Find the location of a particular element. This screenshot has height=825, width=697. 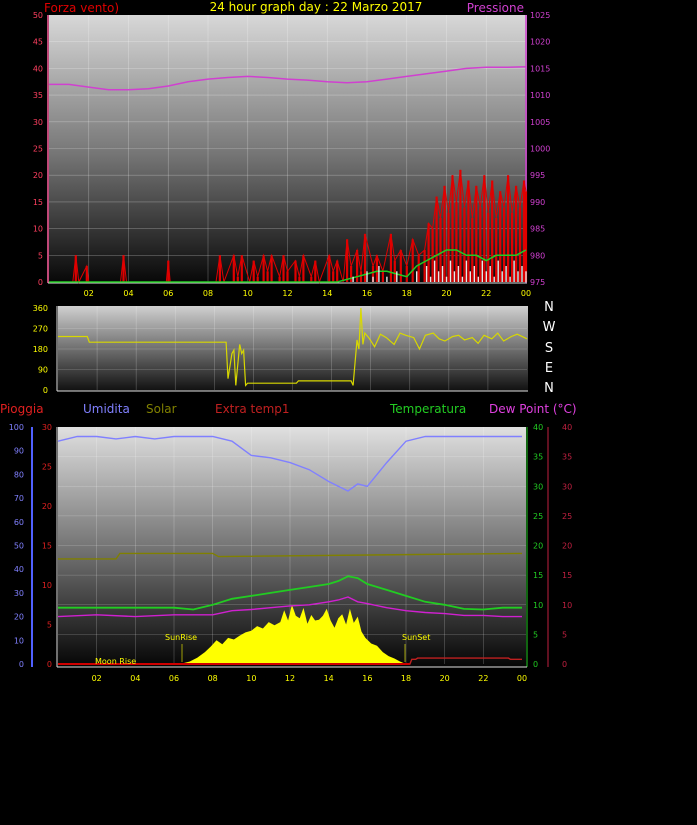

y-tick-label: 30 is located at coordinates (38, 122).